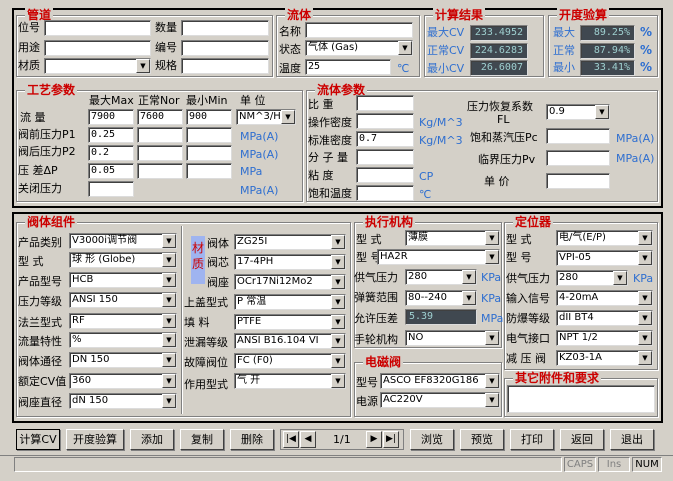 The width and height of the screenshot is (673, 481). I want to click on opd-input, so click(385, 121).